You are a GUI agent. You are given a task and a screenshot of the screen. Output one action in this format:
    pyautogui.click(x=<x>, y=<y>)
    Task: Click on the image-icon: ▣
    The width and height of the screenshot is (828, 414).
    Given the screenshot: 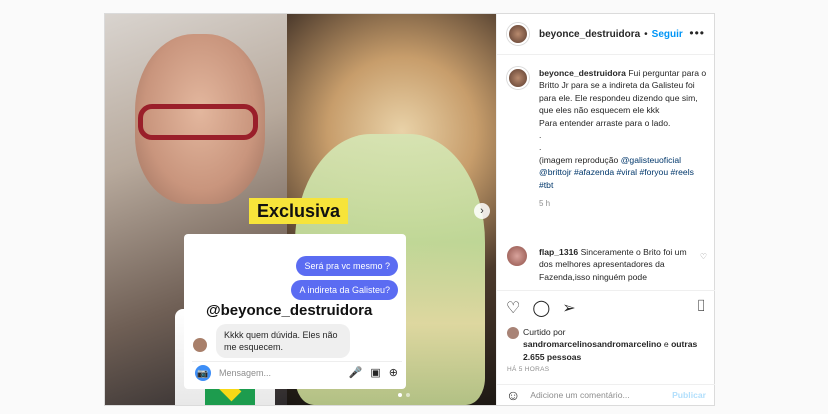 What is the action you would take?
    pyautogui.click(x=375, y=373)
    